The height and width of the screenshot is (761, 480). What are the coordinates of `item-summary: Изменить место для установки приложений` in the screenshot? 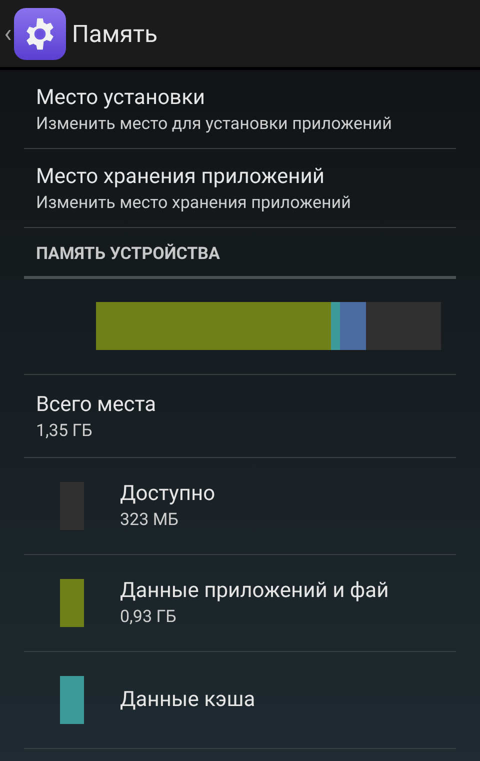 It's located at (214, 124).